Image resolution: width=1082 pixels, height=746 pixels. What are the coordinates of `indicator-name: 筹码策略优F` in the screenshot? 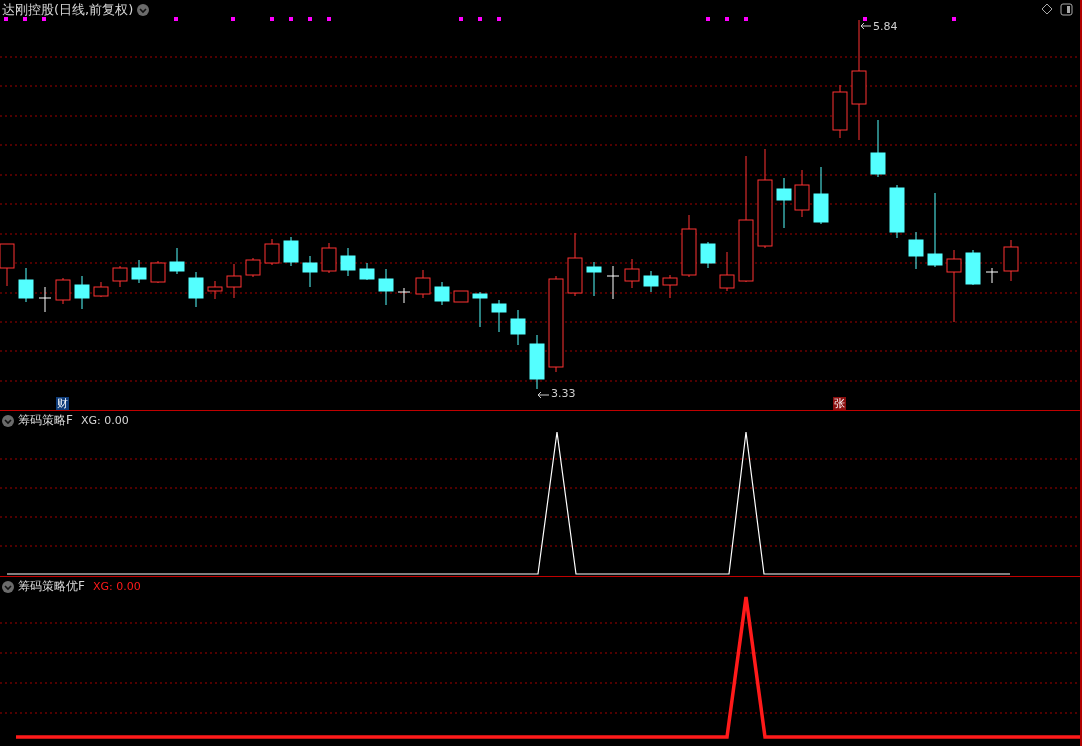 It's located at (51, 586).